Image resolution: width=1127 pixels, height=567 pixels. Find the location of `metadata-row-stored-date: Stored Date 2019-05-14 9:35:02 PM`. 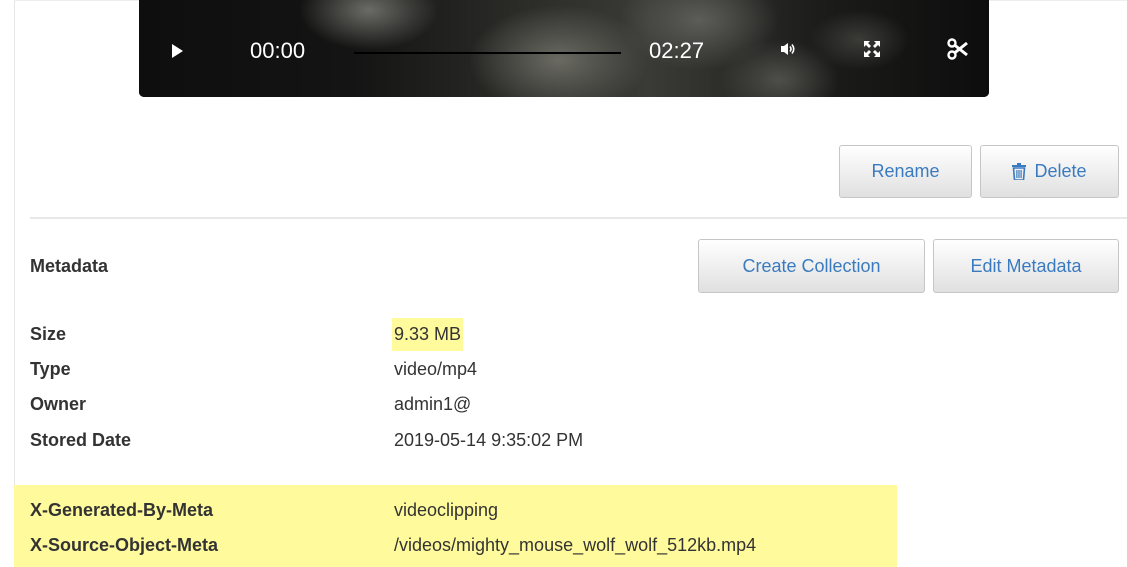

metadata-row-stored-date: Stored Date 2019-05-14 9:35:02 PM is located at coordinates (530, 440).